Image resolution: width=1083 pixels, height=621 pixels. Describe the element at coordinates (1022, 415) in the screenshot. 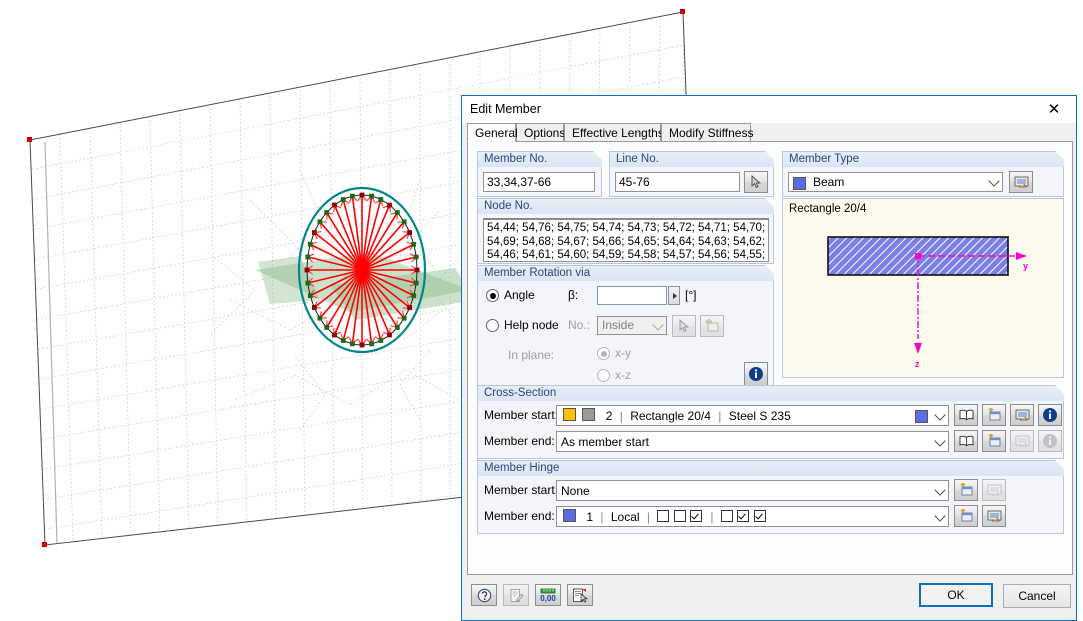

I see `cs-start-edit-dialog-icon` at that location.